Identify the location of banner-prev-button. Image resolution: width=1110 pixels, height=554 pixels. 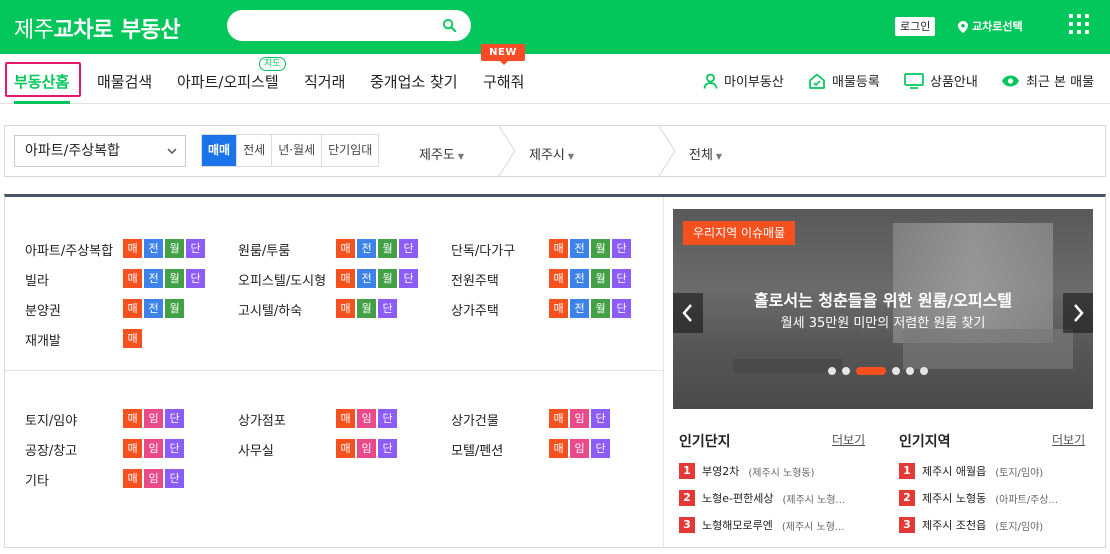
(688, 313).